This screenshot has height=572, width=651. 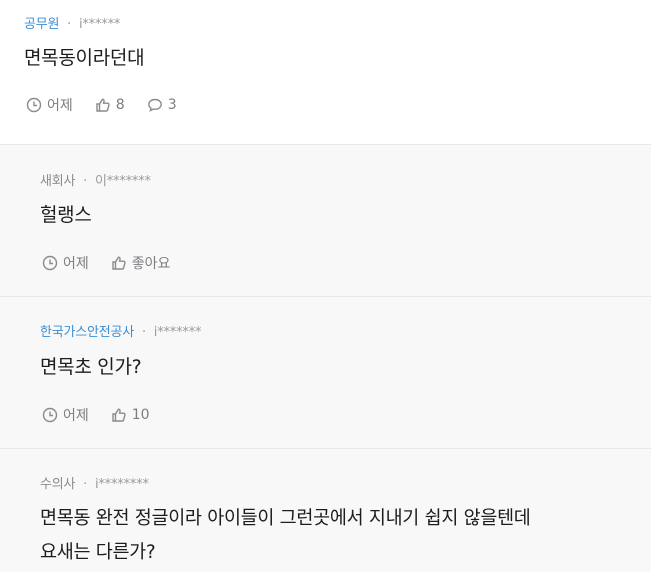 What do you see at coordinates (140, 415) in the screenshot?
I see `like-count: 10` at bounding box center [140, 415].